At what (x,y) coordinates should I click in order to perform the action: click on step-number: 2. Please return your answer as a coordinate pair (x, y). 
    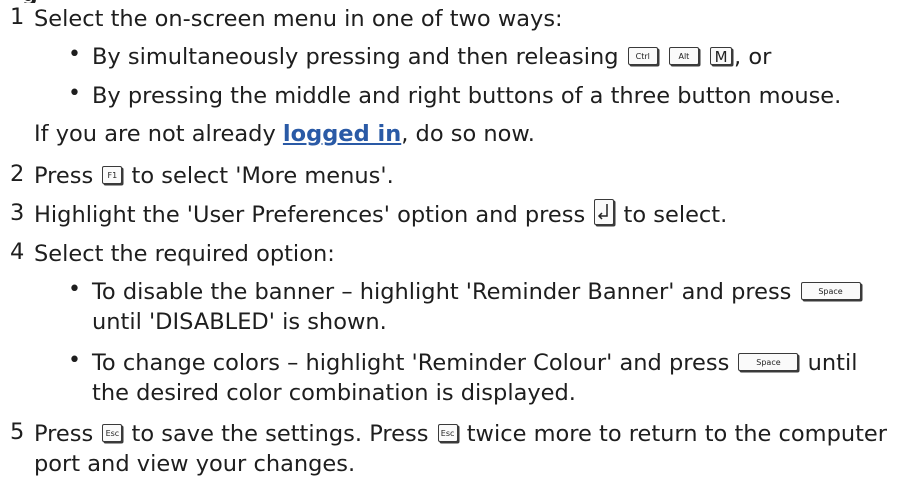
    Looking at the image, I should click on (17, 174).